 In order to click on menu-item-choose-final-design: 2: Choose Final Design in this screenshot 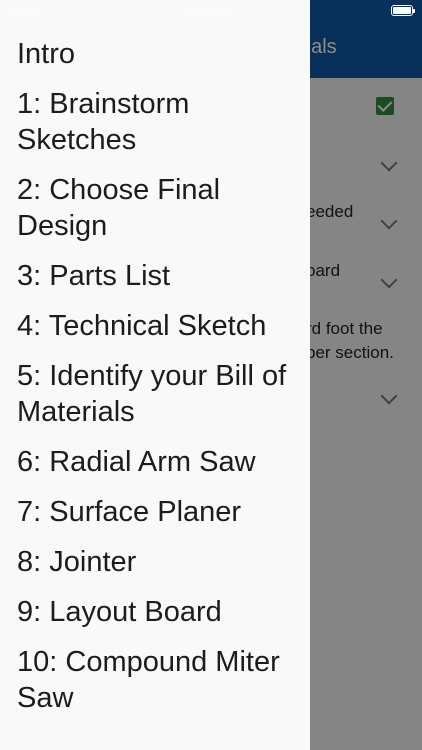, I will do `click(158, 208)`.